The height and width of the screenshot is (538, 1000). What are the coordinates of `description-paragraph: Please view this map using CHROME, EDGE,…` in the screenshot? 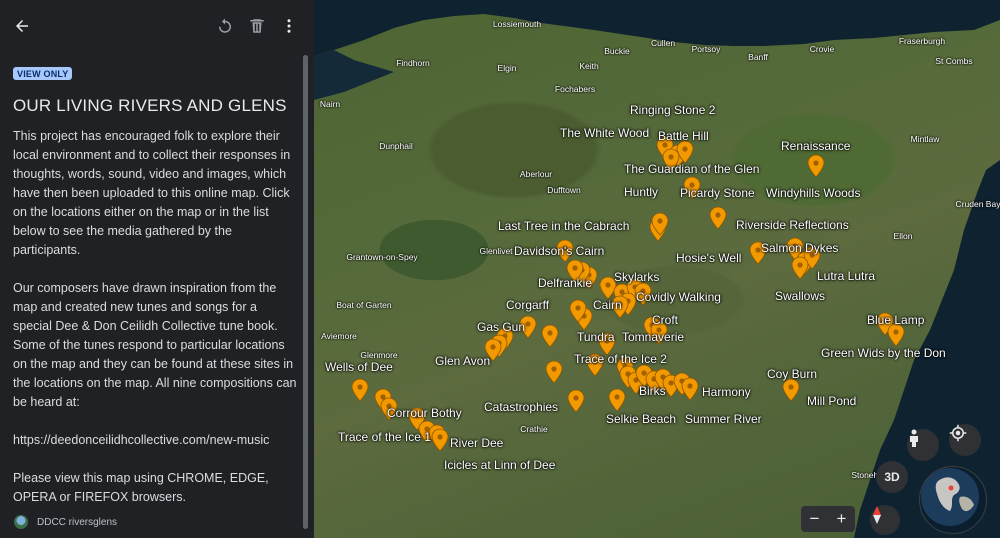 It's located at (141, 487).